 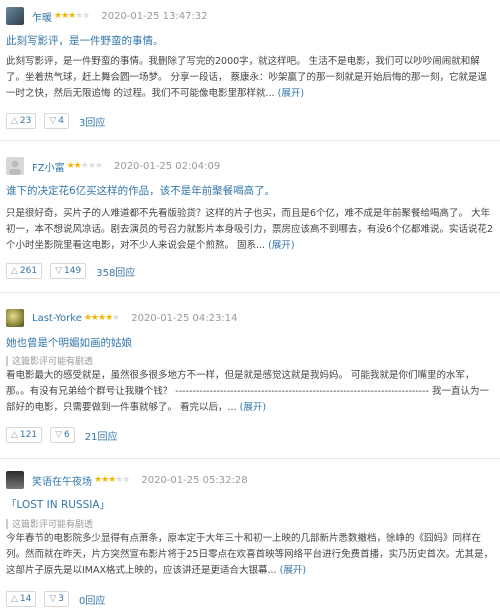 I want to click on timestamp: 2020-01-25 02:04:09, so click(x=167, y=166).